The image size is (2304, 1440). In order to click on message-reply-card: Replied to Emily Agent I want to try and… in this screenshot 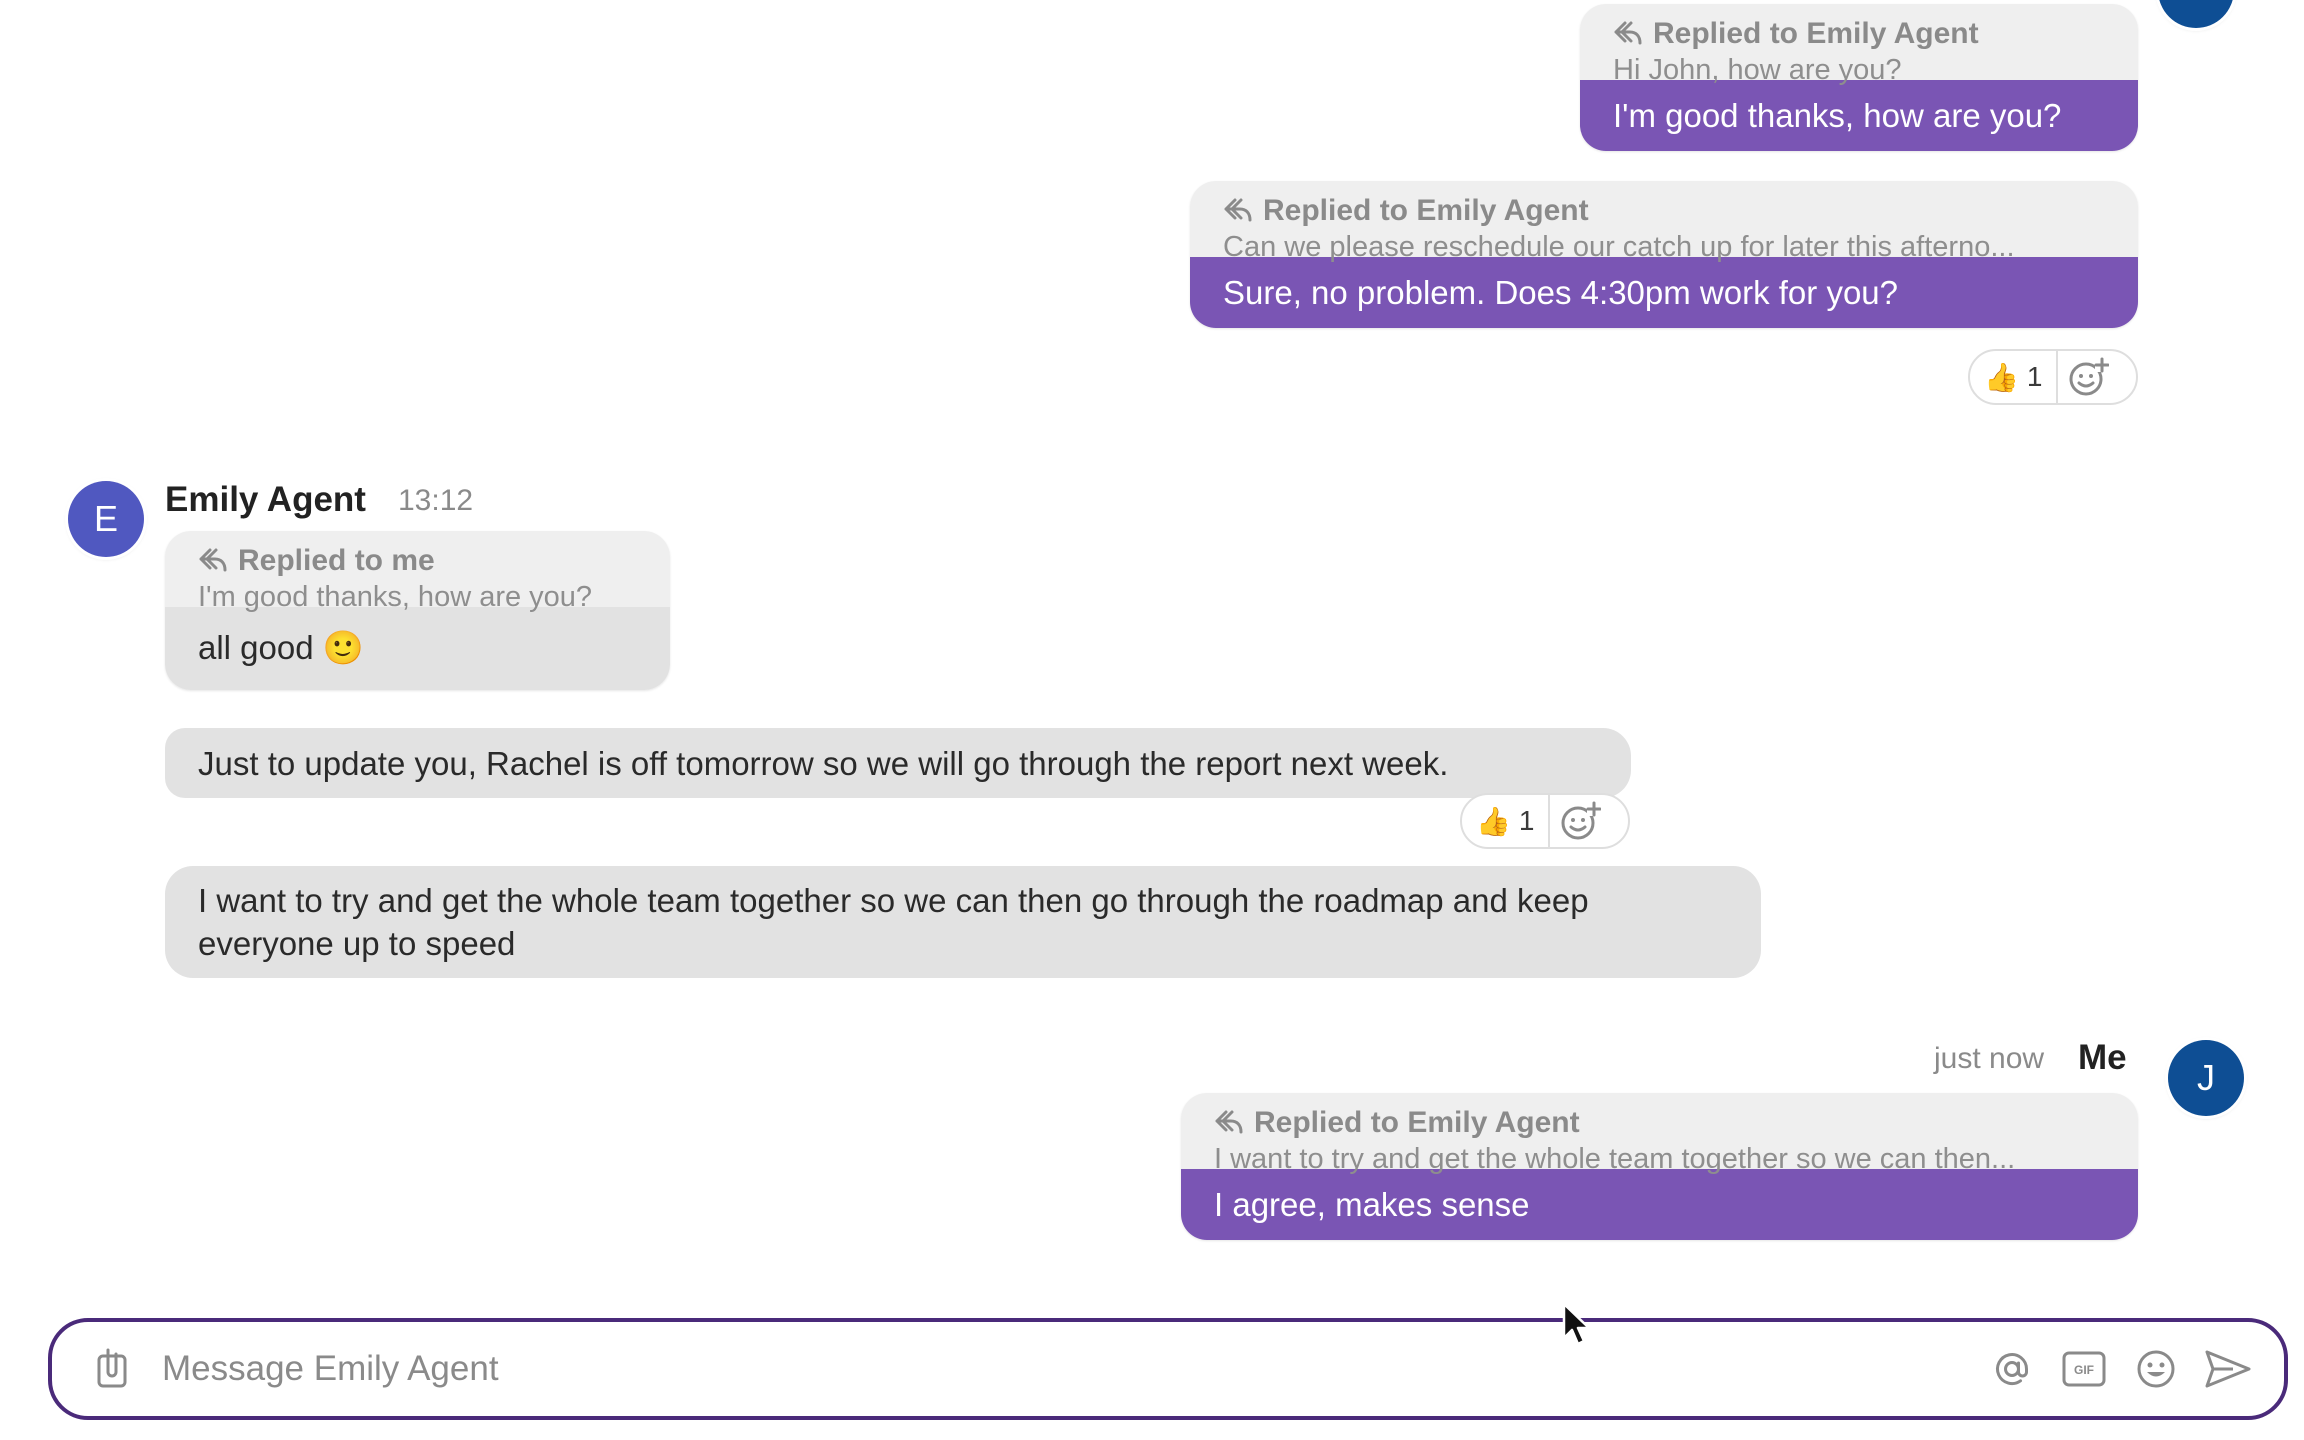, I will do `click(1659, 1166)`.